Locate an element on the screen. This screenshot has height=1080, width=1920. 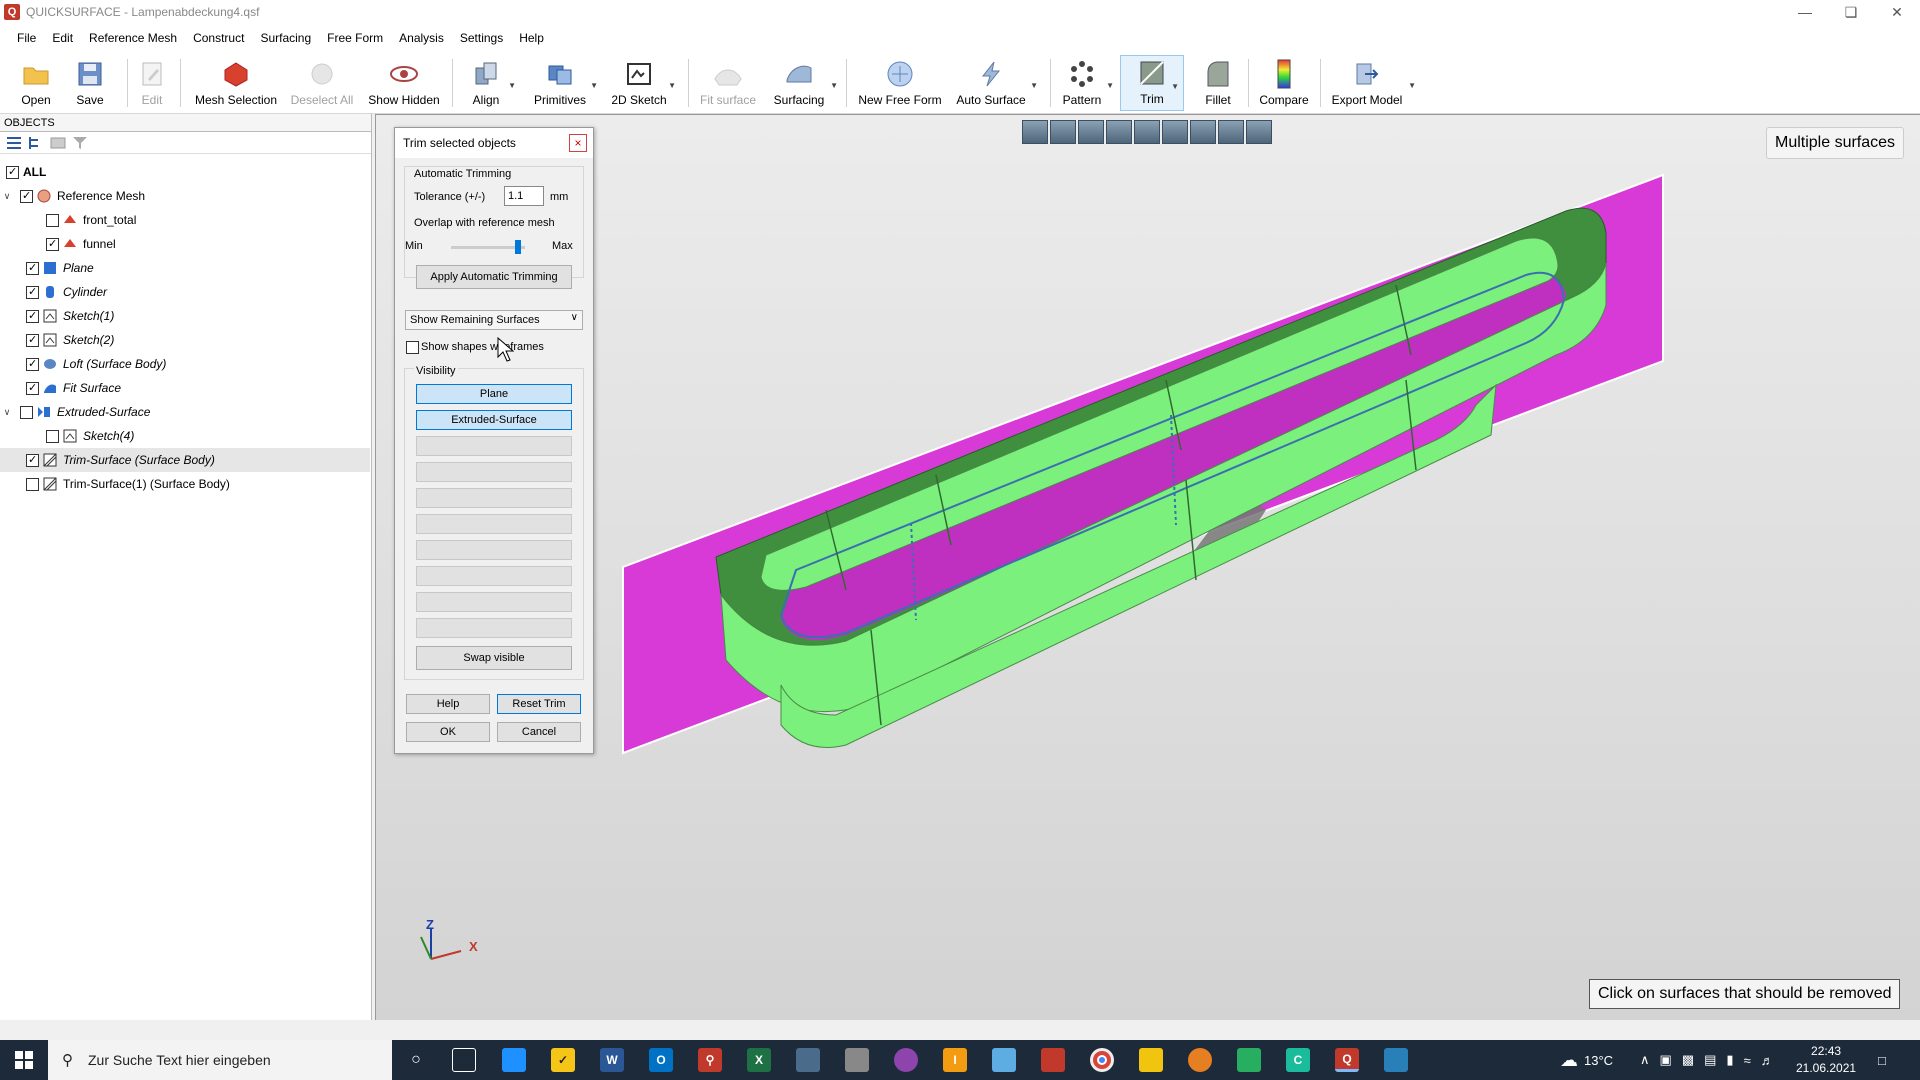
sketch-2d-button: 2D Sketch ▼ is located at coordinates (643, 83).